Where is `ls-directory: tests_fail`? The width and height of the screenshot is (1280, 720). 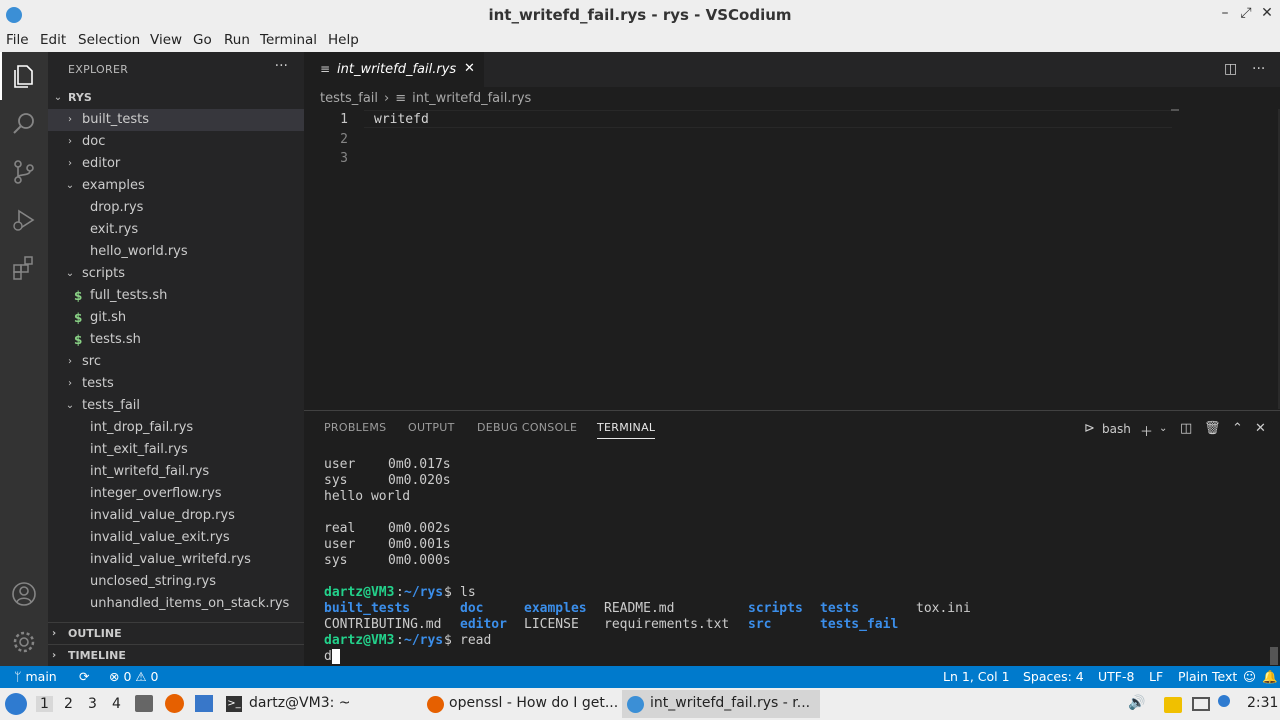
ls-directory: tests_fail is located at coordinates (859, 624).